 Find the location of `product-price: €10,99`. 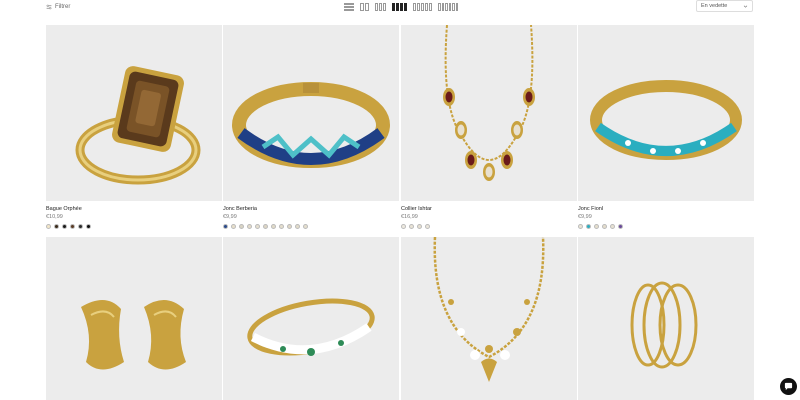

product-price: €10,99 is located at coordinates (54, 217).